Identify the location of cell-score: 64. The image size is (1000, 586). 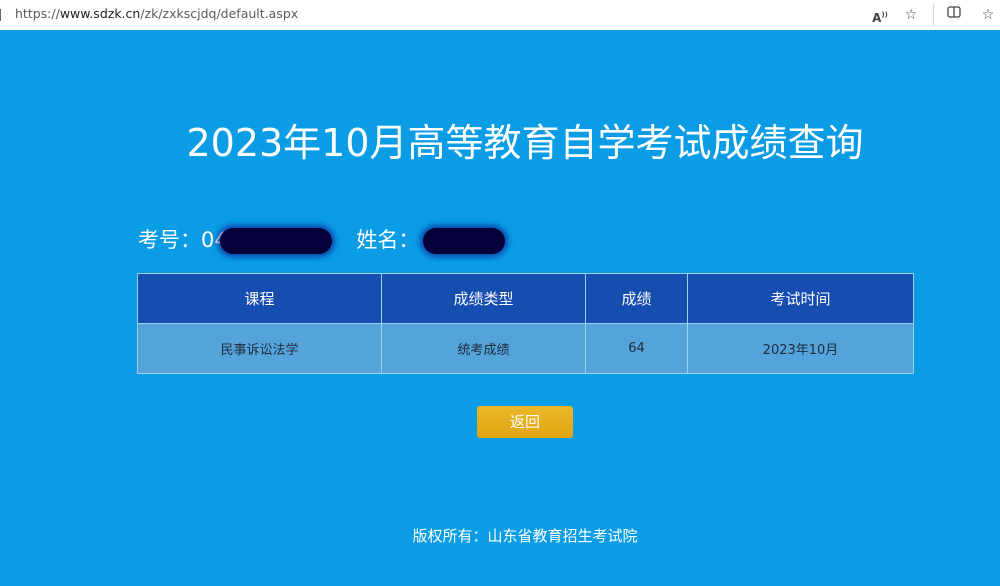
(636, 348).